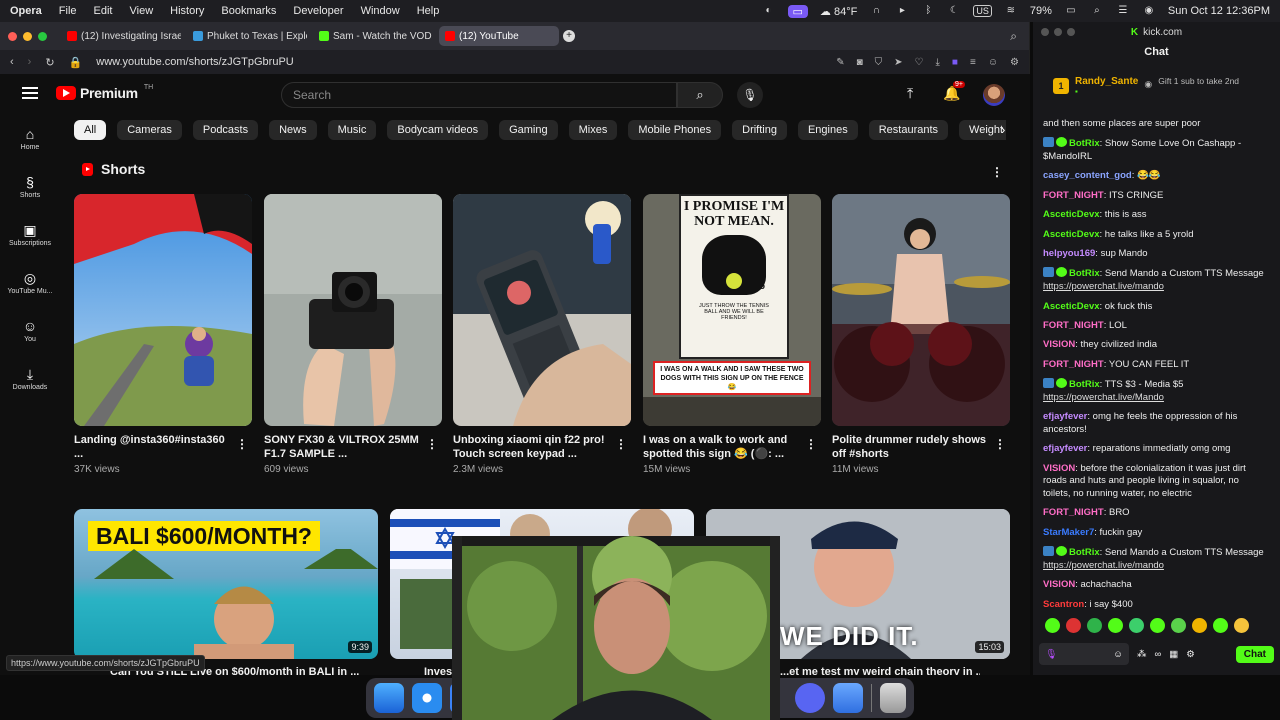 The height and width of the screenshot is (720, 1280). What do you see at coordinates (30, 234) in the screenshot?
I see `sidebar-item-subscriptions: ▣ Subscriptions` at bounding box center [30, 234].